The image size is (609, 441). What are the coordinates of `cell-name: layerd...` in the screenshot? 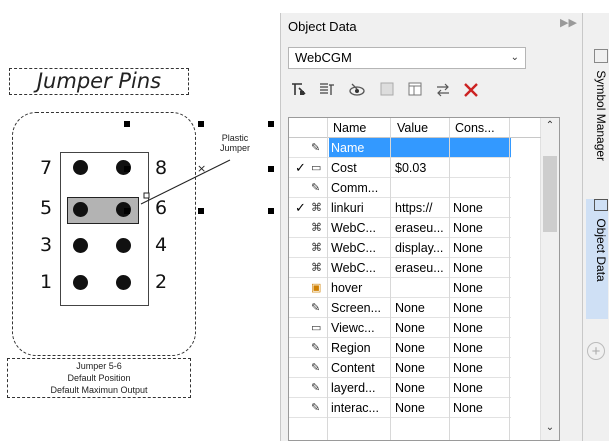 It's located at (360, 388).